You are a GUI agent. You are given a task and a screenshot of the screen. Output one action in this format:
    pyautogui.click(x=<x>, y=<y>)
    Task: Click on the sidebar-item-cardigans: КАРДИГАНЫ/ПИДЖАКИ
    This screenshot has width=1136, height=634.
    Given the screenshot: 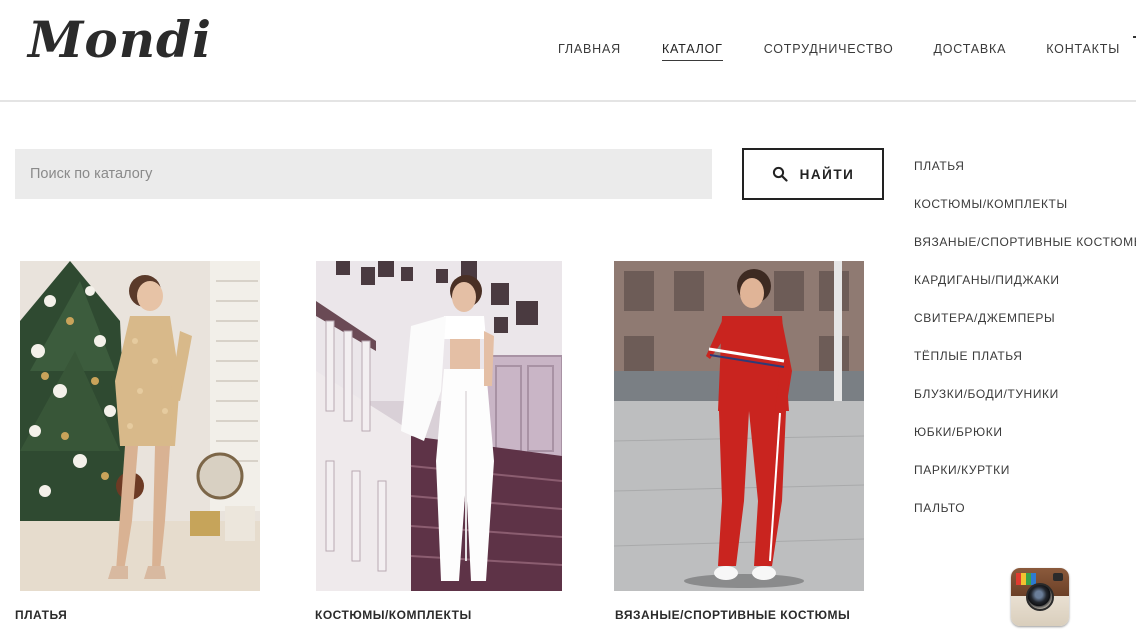 What is the action you would take?
    pyautogui.click(x=1025, y=291)
    